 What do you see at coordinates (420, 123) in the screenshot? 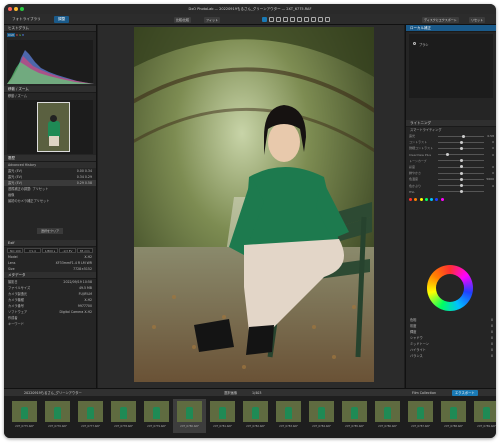
I see `lighting-title: ライトニング` at bounding box center [420, 123].